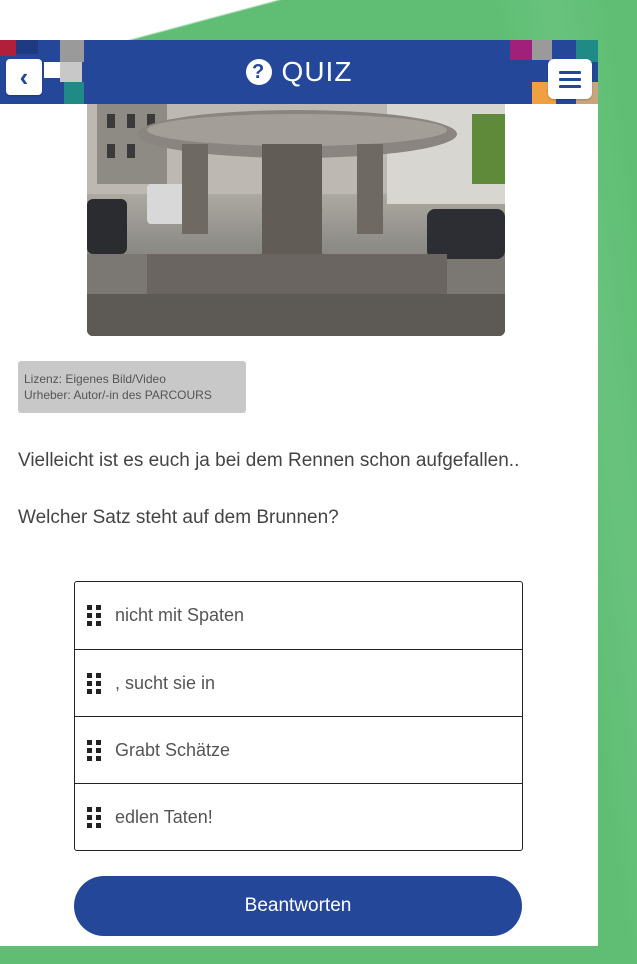  What do you see at coordinates (298, 906) in the screenshot?
I see `submit-answer-button: Beantworten` at bounding box center [298, 906].